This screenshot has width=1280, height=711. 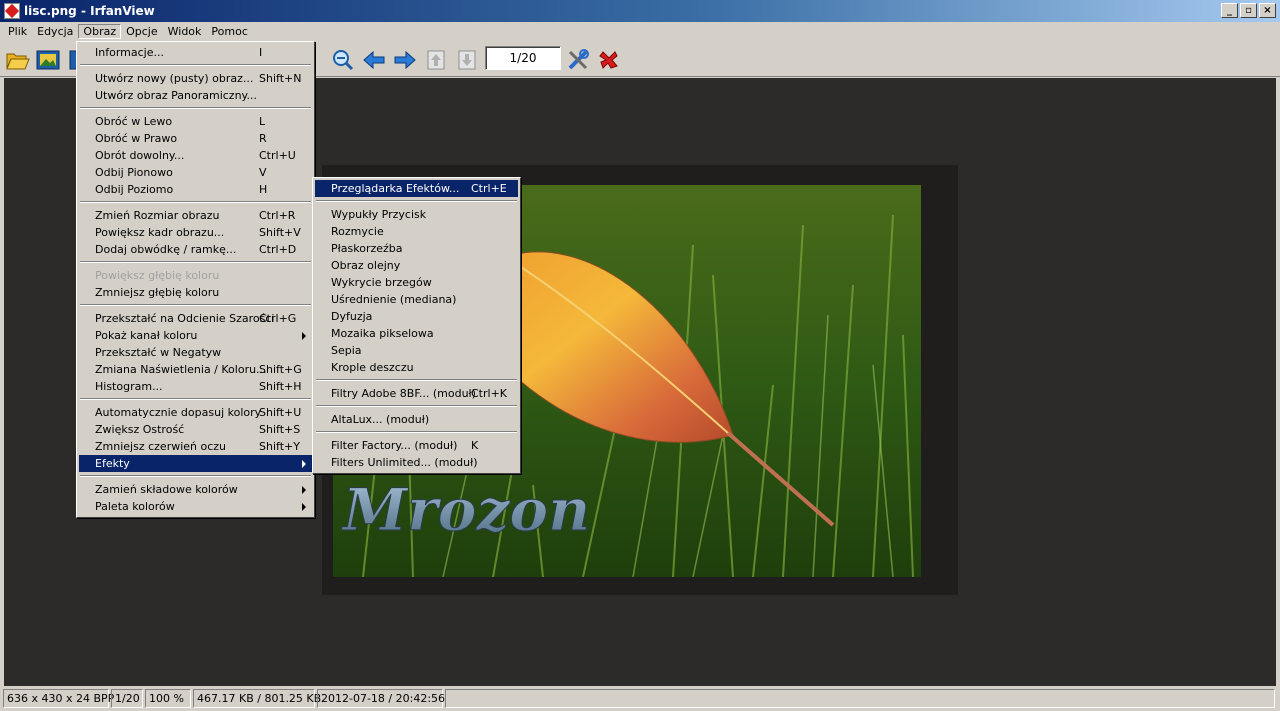 What do you see at coordinates (346, 350) in the screenshot?
I see `menu-item-label: Sepia` at bounding box center [346, 350].